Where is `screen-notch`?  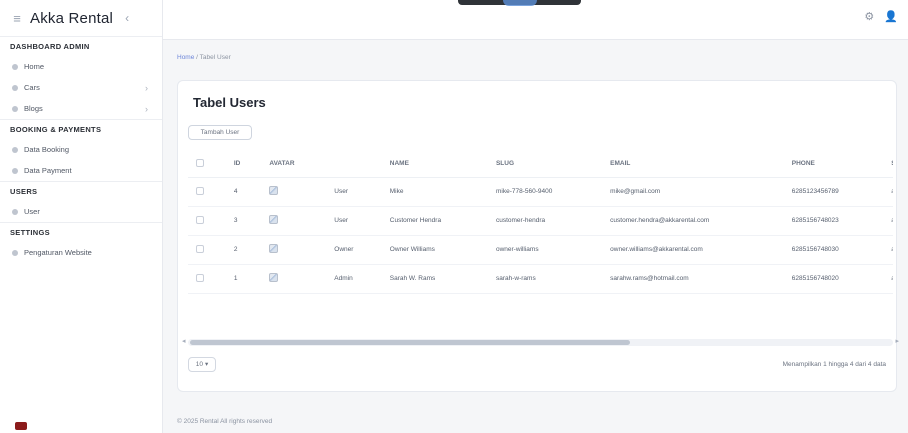
screen-notch is located at coordinates (519, 2).